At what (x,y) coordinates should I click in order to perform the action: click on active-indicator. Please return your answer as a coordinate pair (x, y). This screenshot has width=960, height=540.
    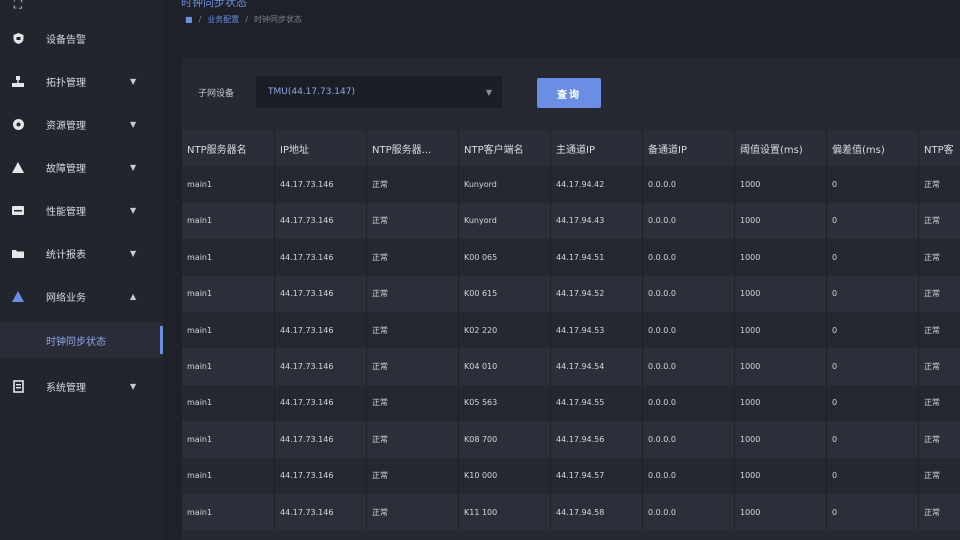
    Looking at the image, I should click on (161, 340).